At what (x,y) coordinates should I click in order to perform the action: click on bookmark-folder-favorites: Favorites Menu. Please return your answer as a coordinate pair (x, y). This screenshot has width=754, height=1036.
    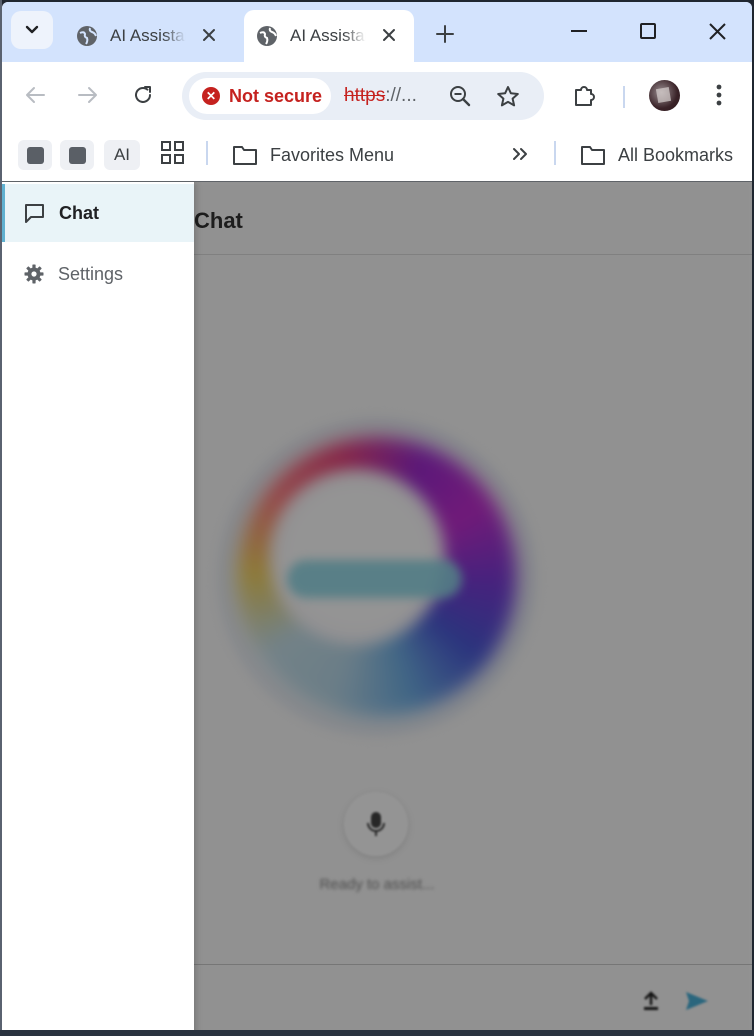
    Looking at the image, I should click on (313, 155).